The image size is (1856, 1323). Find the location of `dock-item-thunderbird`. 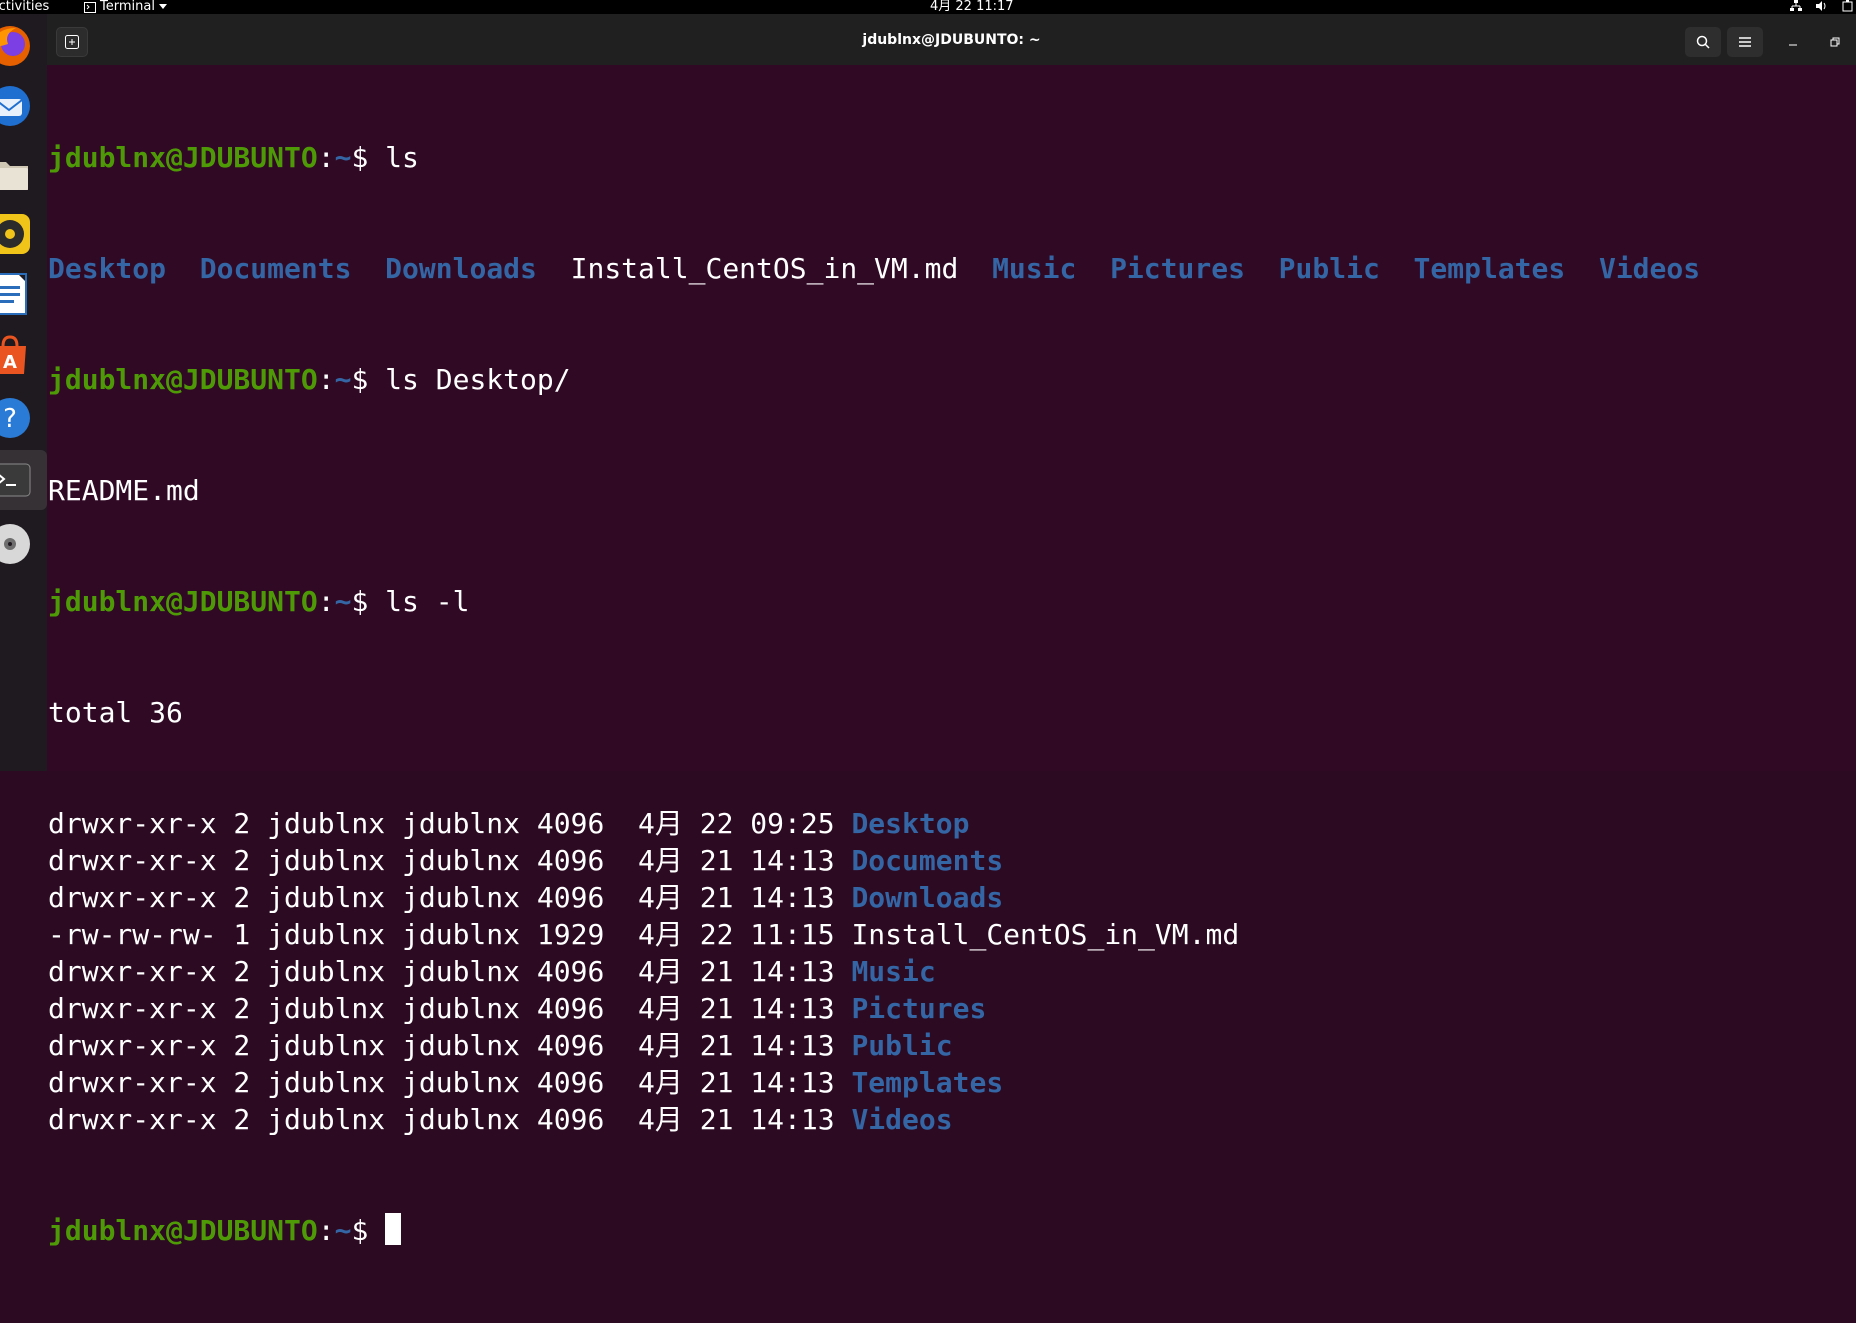

dock-item-thunderbird is located at coordinates (23, 106).